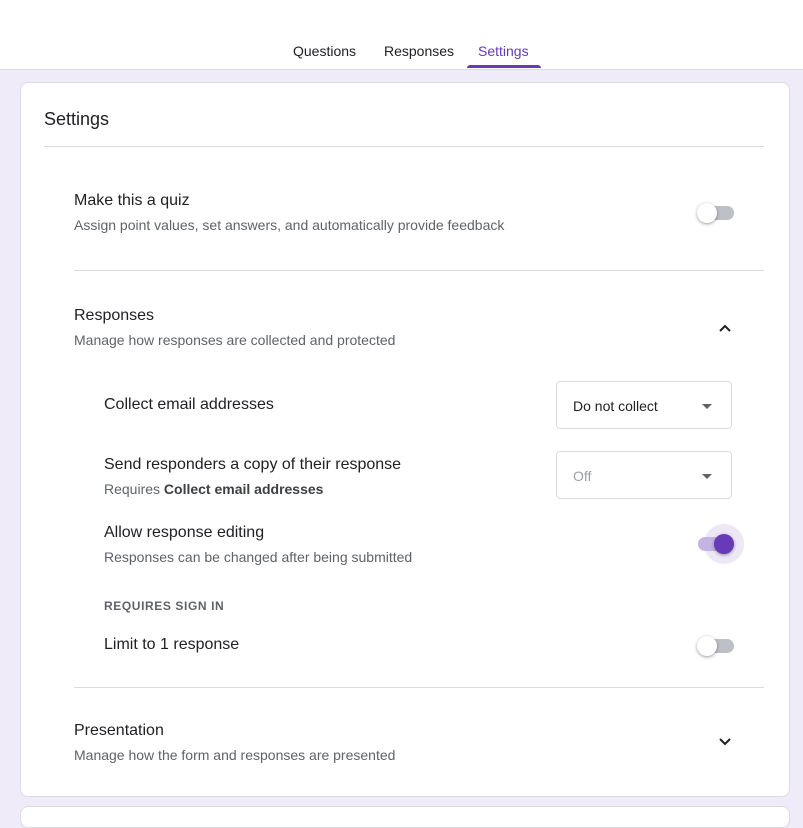 The height and width of the screenshot is (828, 803). Describe the element at coordinates (615, 406) in the screenshot. I see `collect-email-value: Do not collect` at that location.